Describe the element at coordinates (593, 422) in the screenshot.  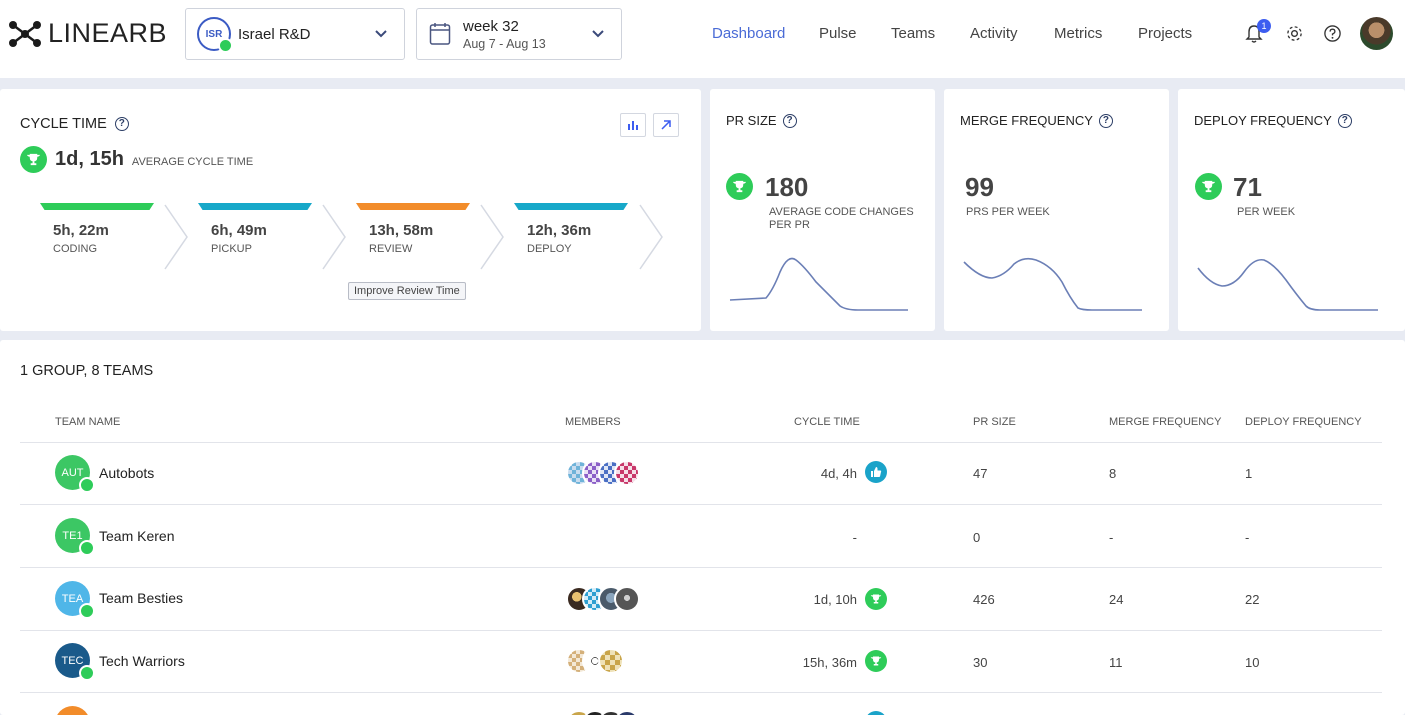
I see `col-members: MEMBERS` at that location.